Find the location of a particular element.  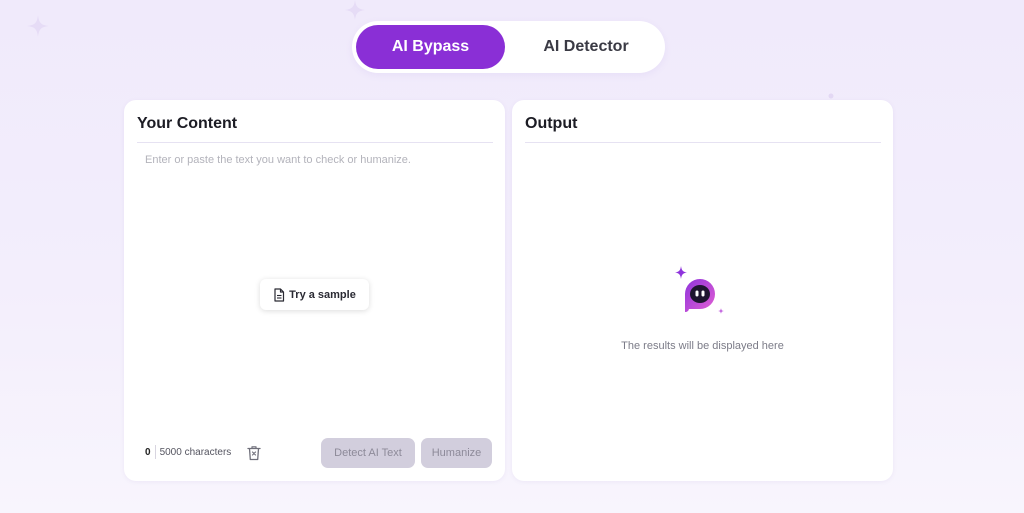

try-sample-label: Try a sample is located at coordinates (322, 294).